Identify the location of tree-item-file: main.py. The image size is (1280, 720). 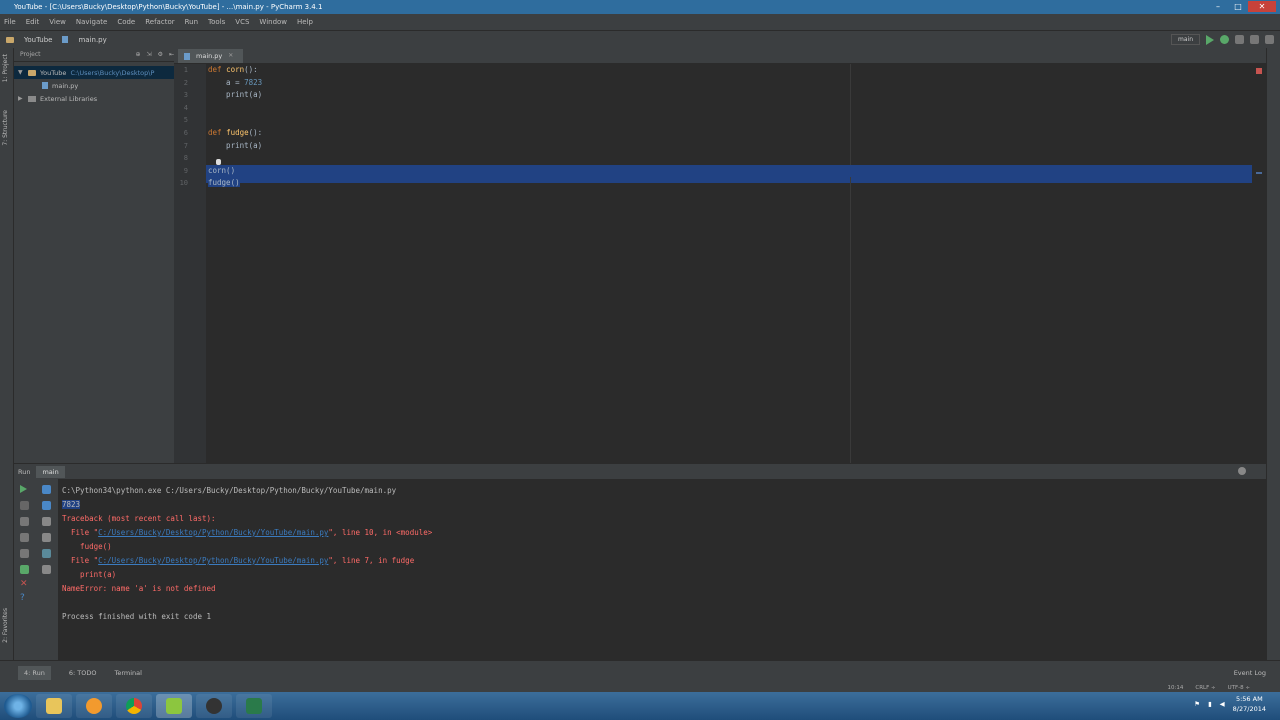
(94, 85).